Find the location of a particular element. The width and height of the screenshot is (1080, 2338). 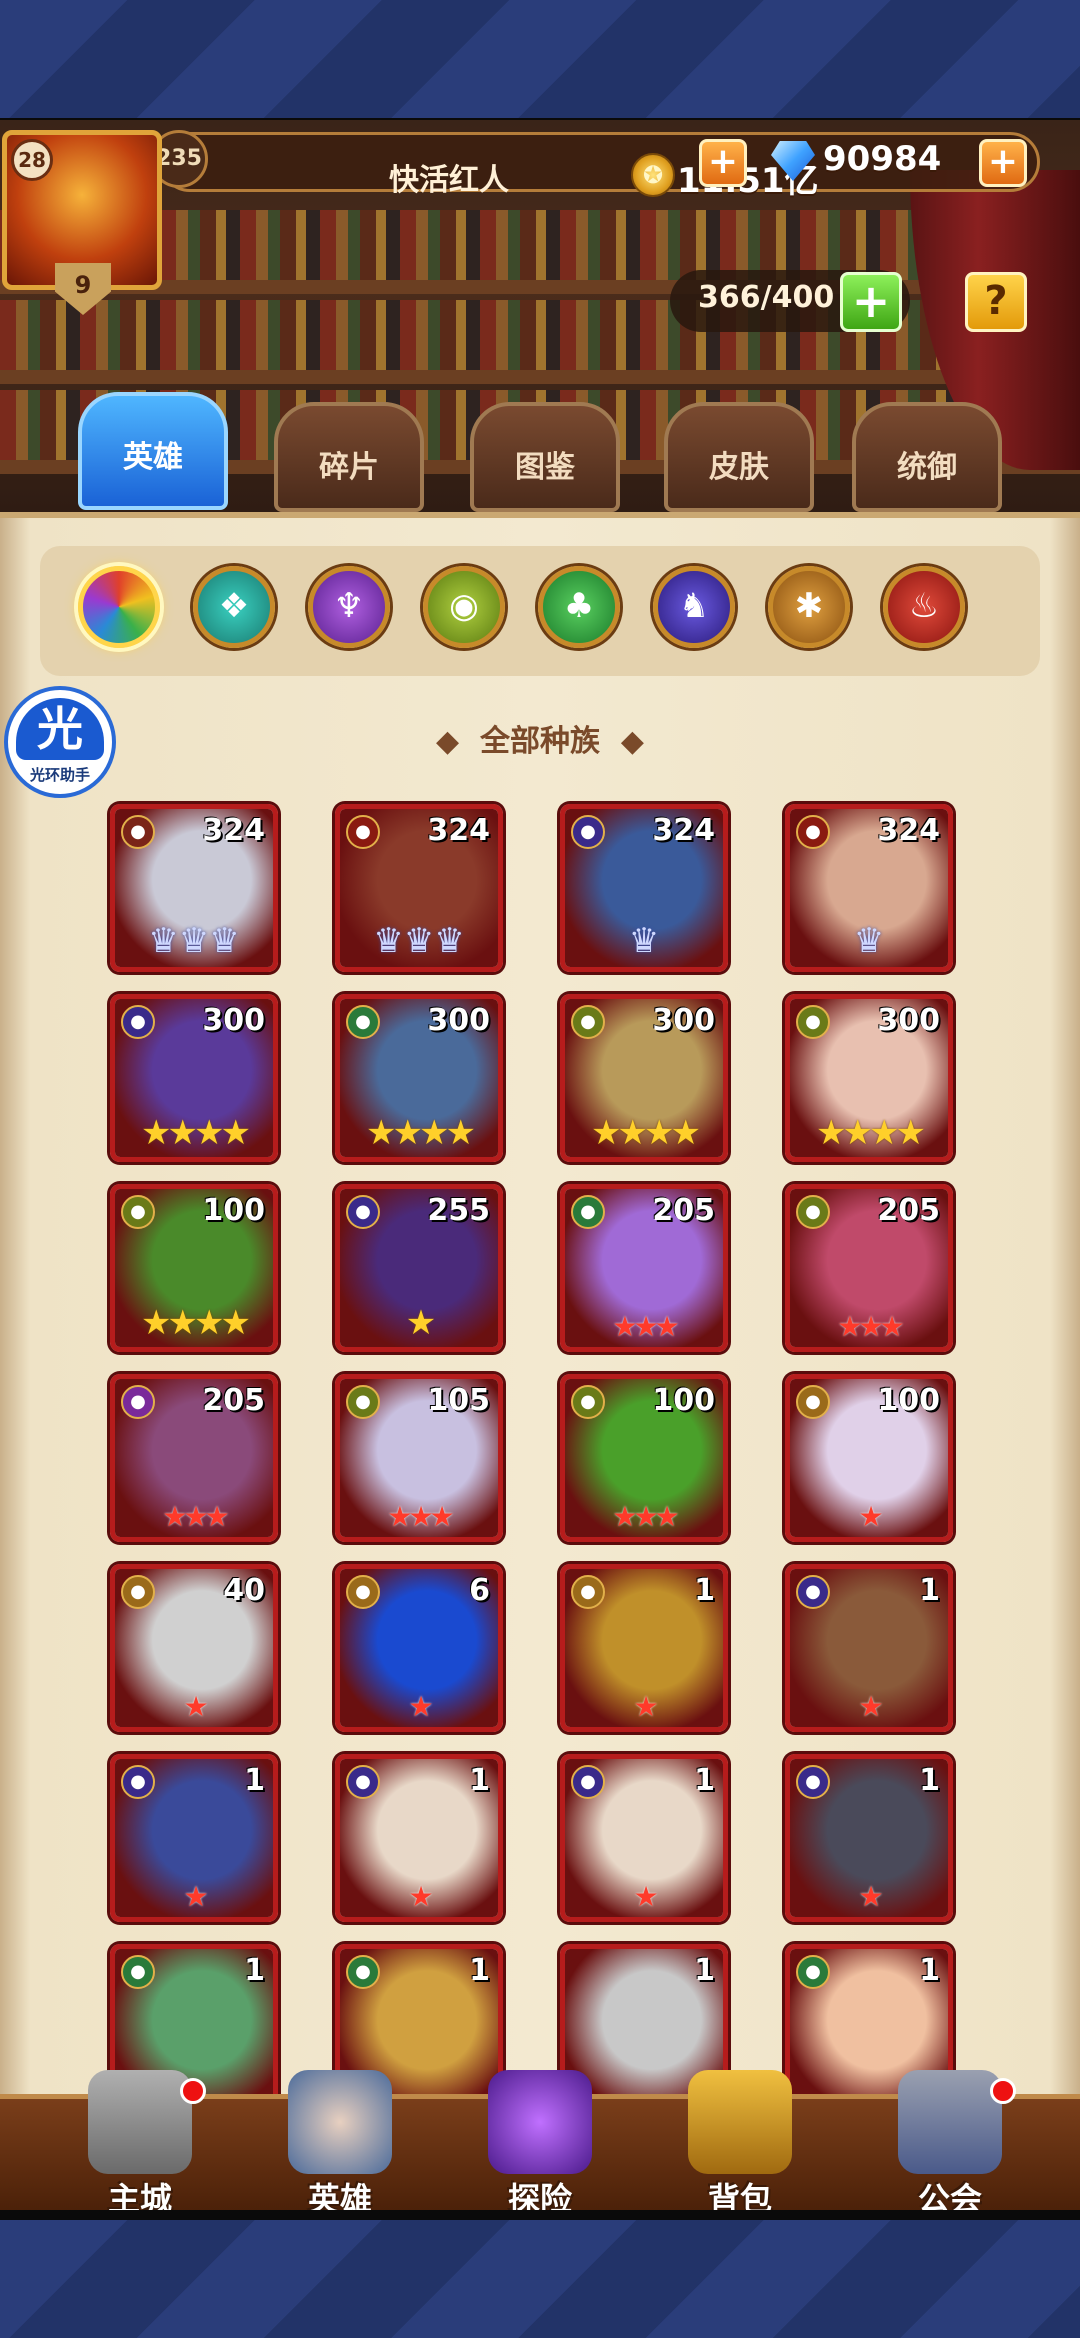

light-race-icon: ✱ is located at coordinates (809, 607).